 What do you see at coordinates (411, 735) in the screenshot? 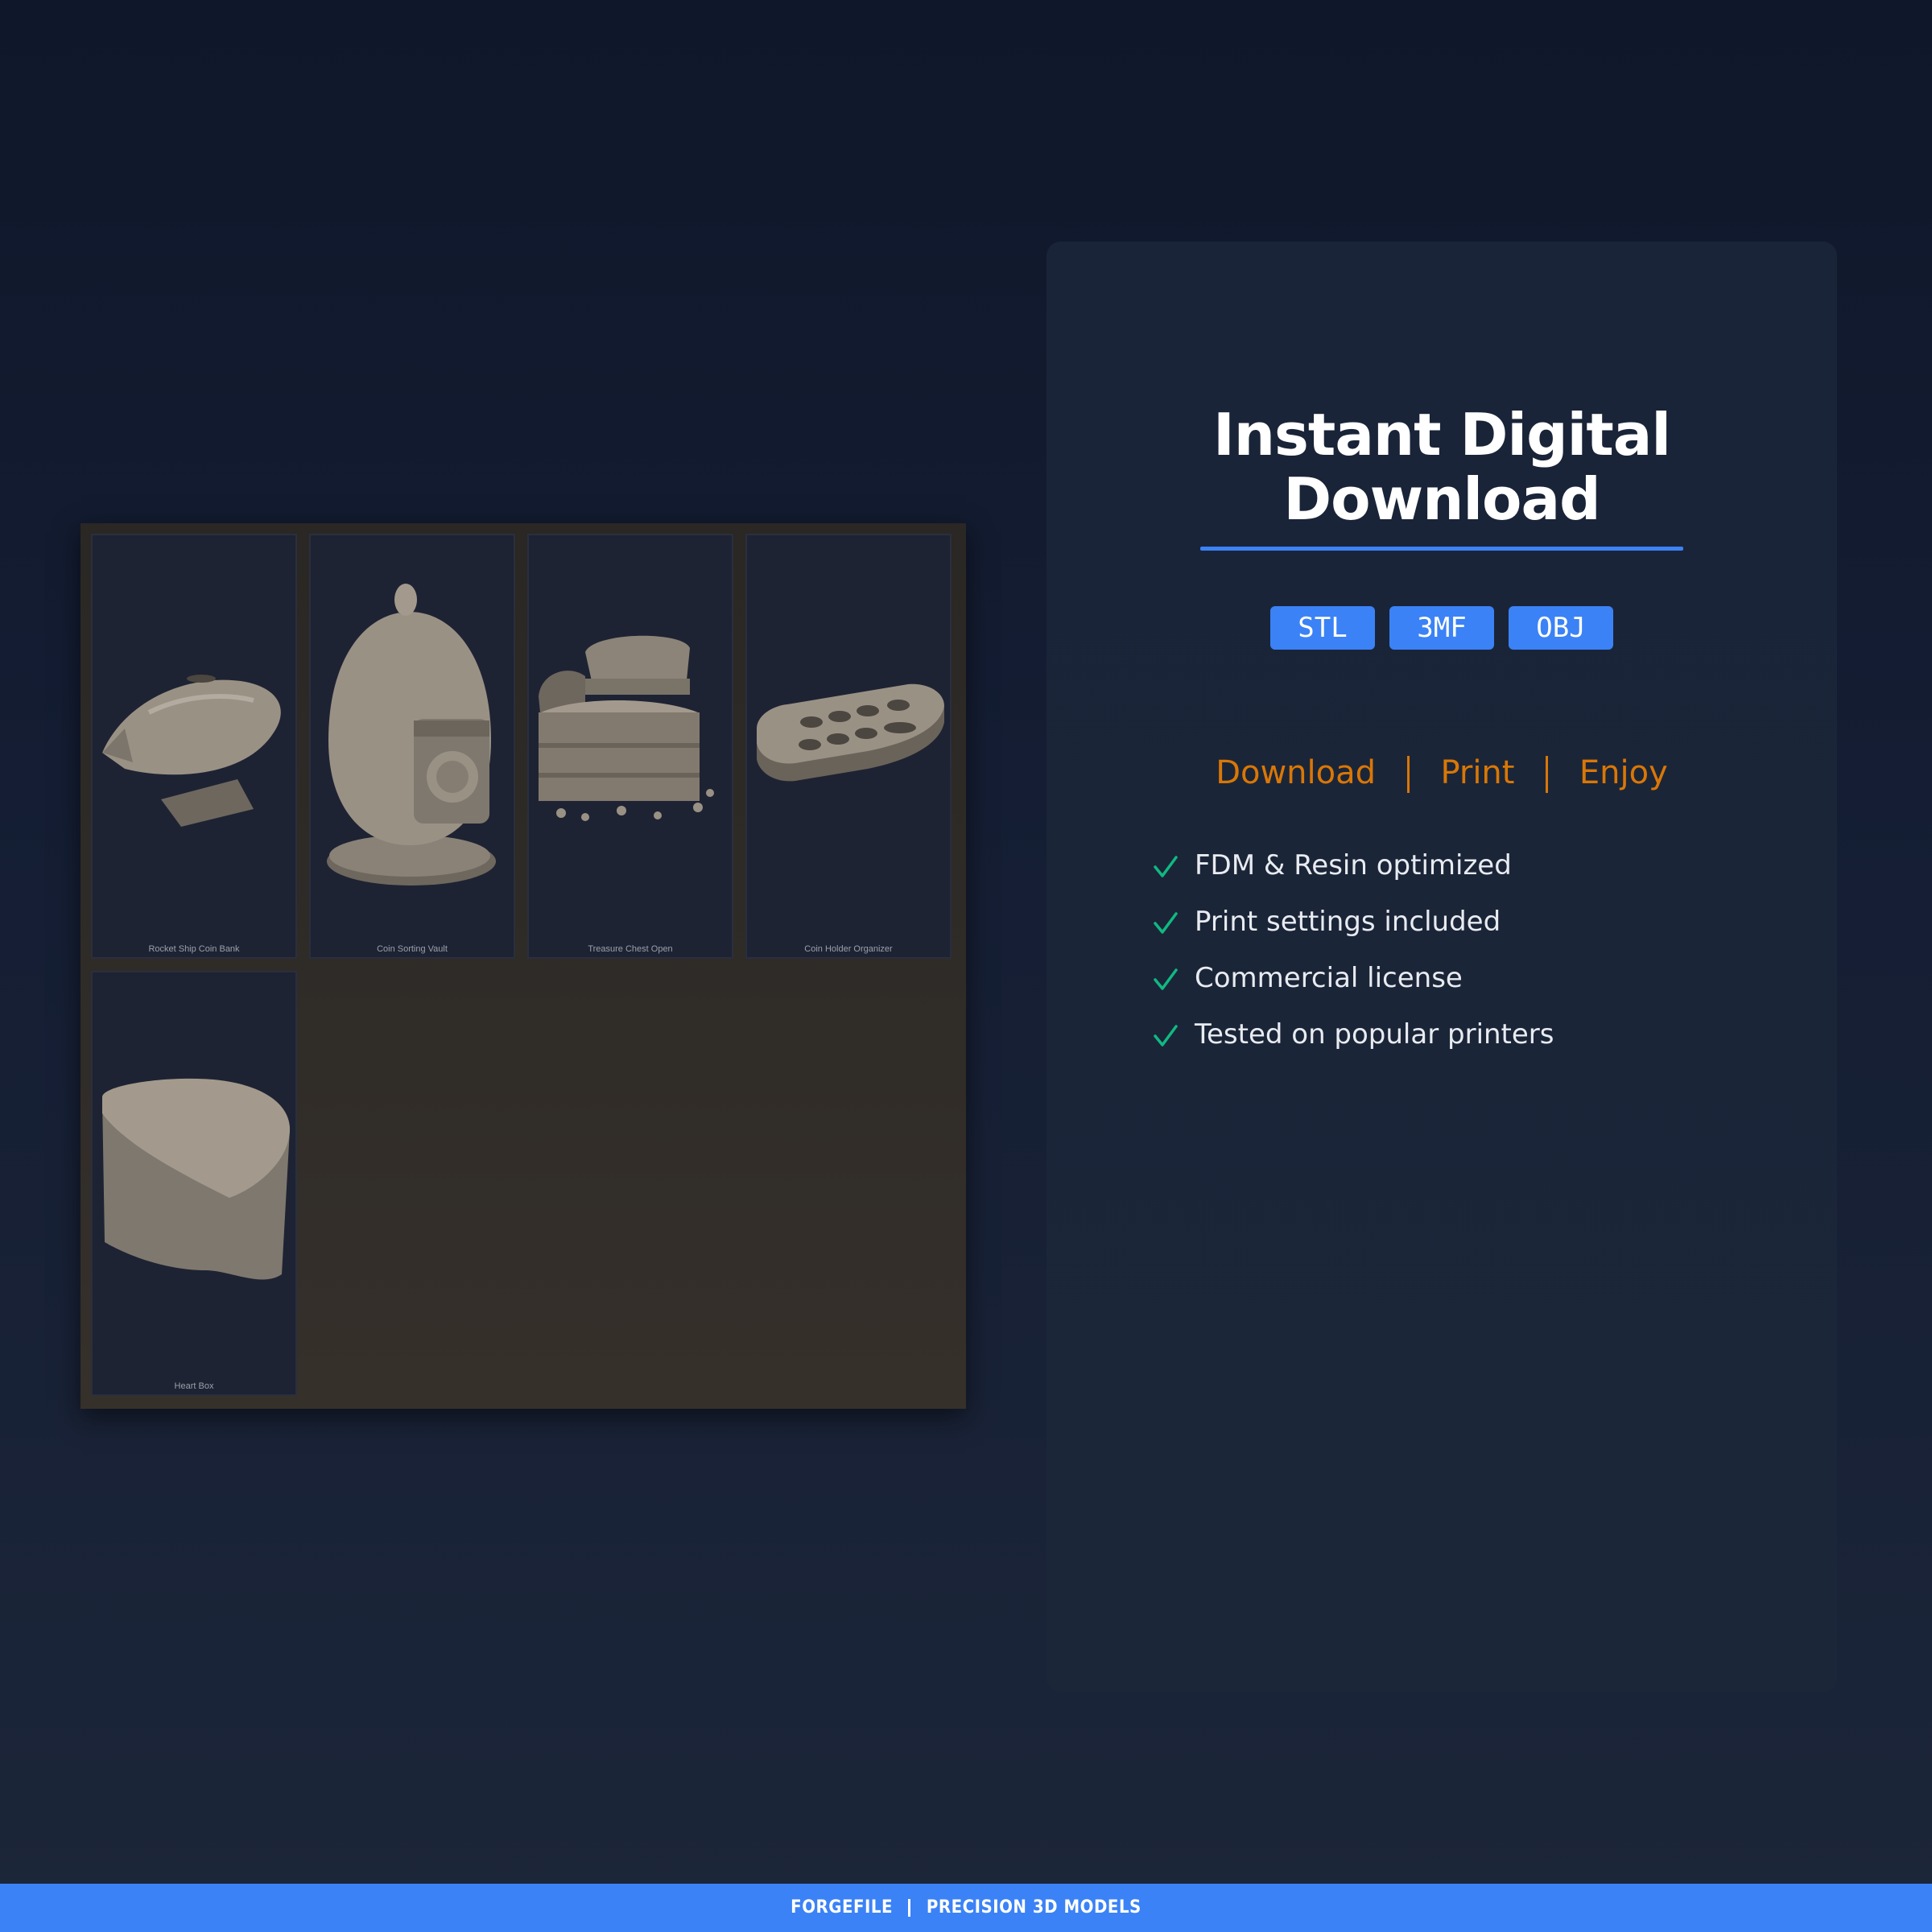
I see `coin-vault-render` at bounding box center [411, 735].